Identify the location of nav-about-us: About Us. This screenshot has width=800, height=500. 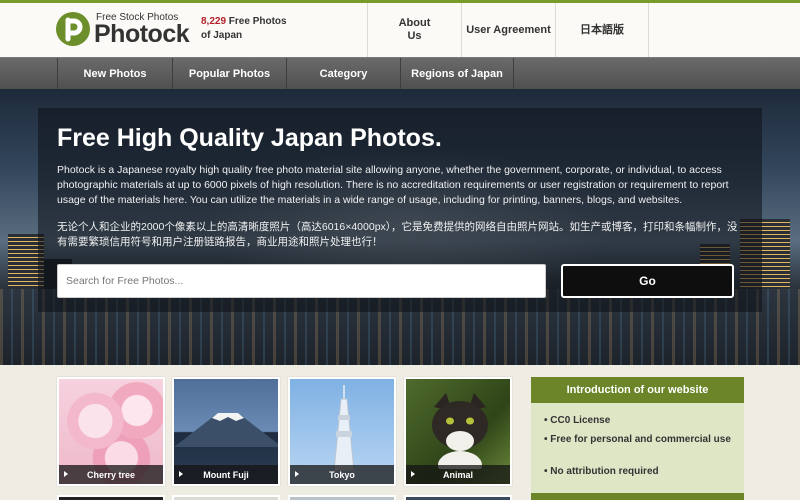
(414, 30).